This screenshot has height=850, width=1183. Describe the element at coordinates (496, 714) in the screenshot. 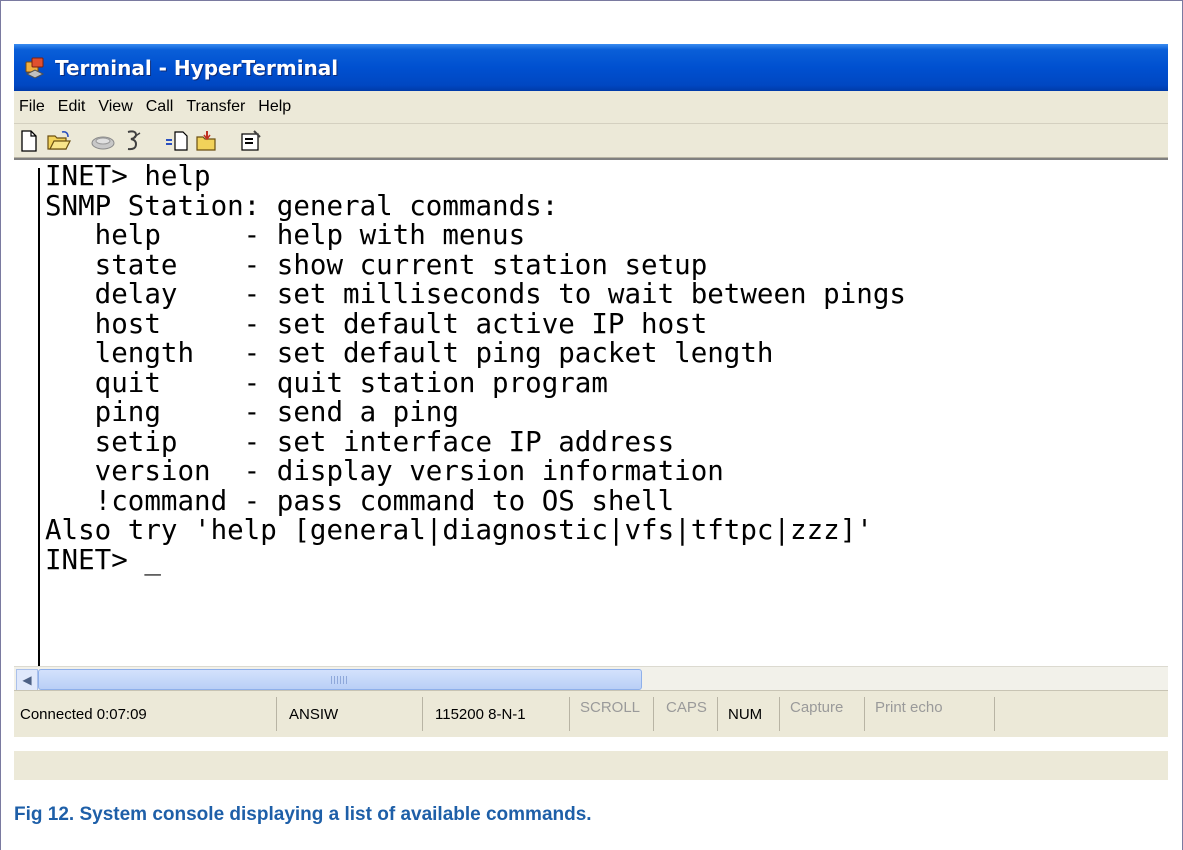

I see `status-port-settings: 115200 8-N-1` at that location.